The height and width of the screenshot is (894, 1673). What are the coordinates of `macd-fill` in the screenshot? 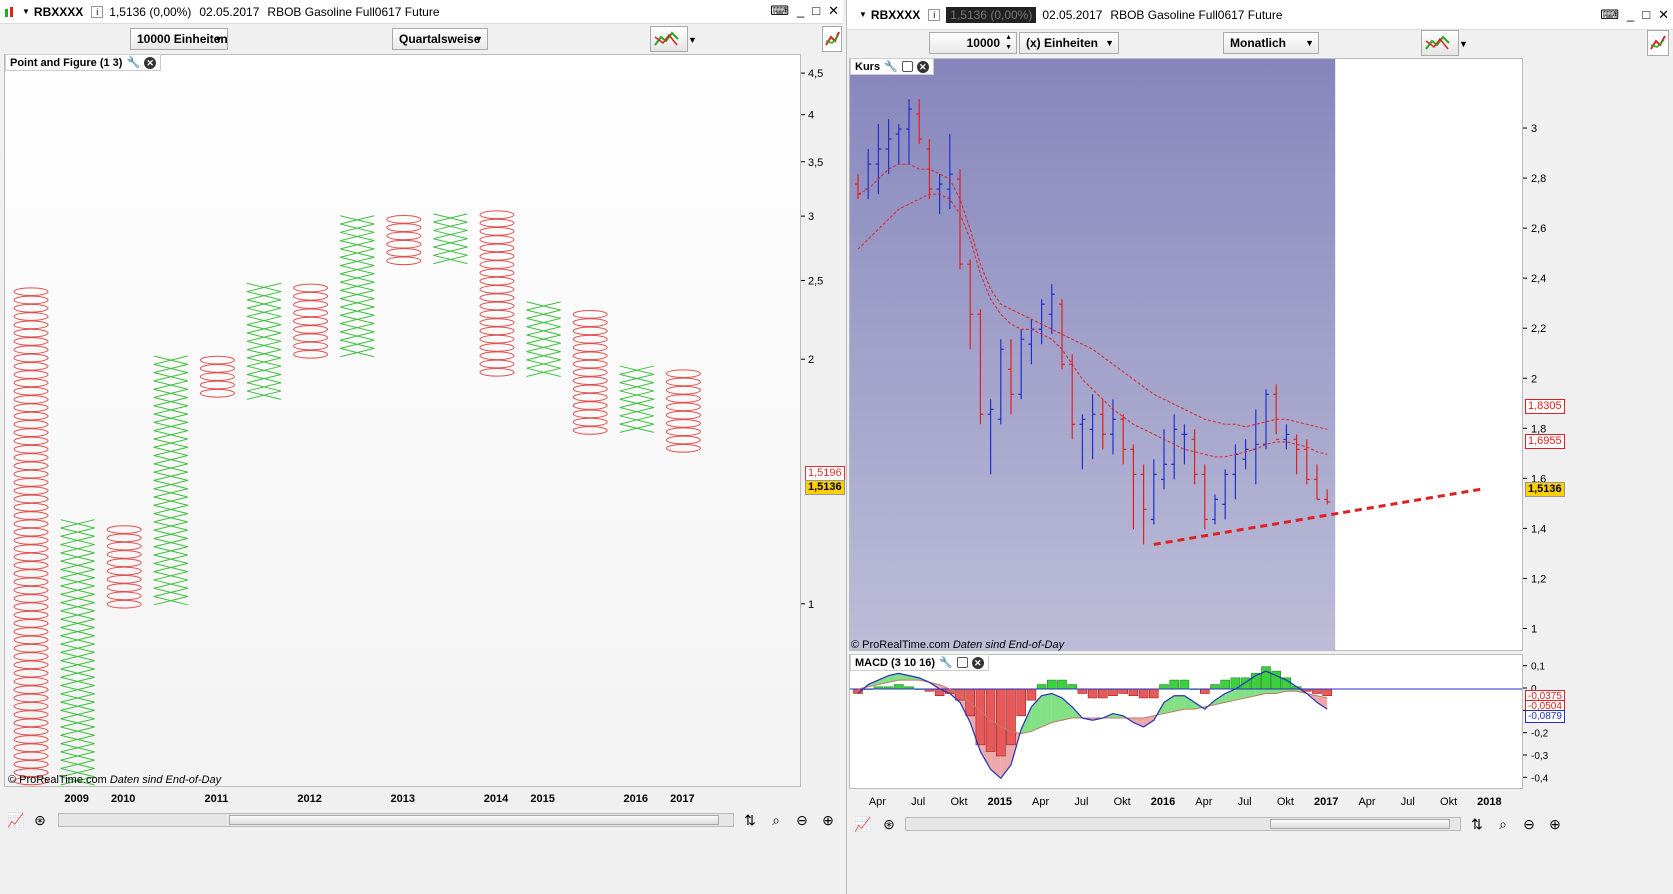 It's located at (1138, 722).